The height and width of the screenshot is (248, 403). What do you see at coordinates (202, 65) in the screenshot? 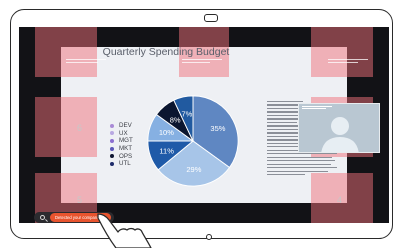
I see `zone-caption-center` at bounding box center [202, 65].